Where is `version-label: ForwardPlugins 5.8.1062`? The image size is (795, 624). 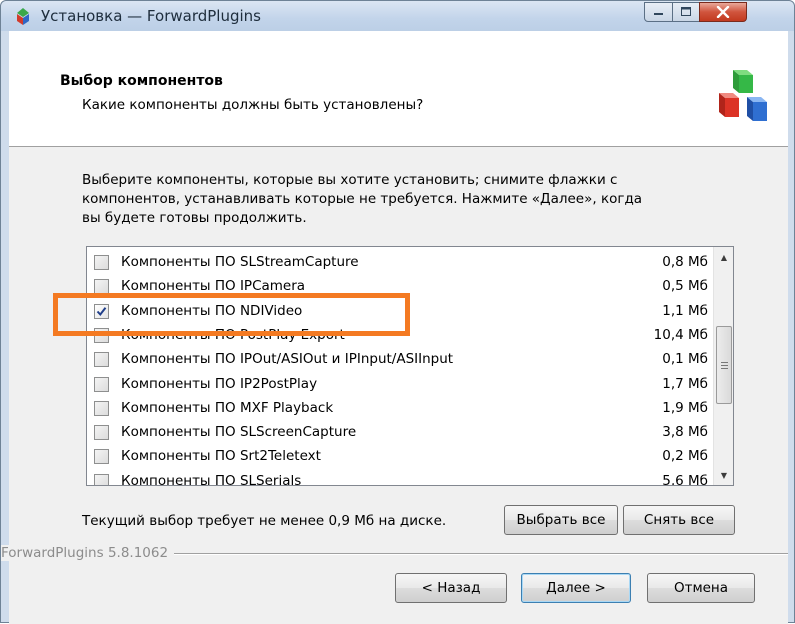 version-label: ForwardPlugins 5.8.1062 is located at coordinates (88, 553).